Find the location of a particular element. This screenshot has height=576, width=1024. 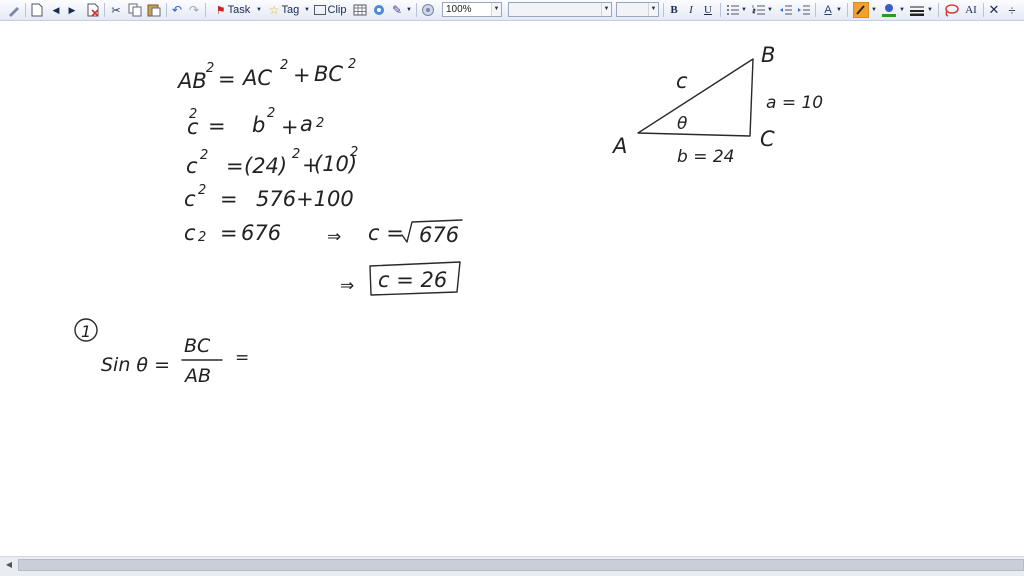

fill-color-icon is located at coordinates (889, 10).